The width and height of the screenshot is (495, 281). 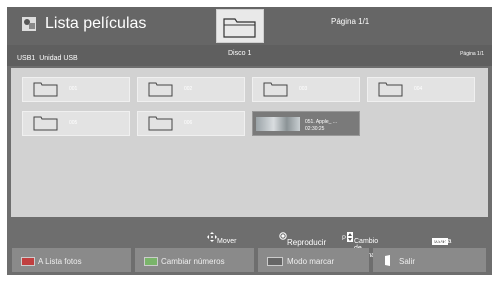 I want to click on dpad-icon, so click(x=212, y=237).